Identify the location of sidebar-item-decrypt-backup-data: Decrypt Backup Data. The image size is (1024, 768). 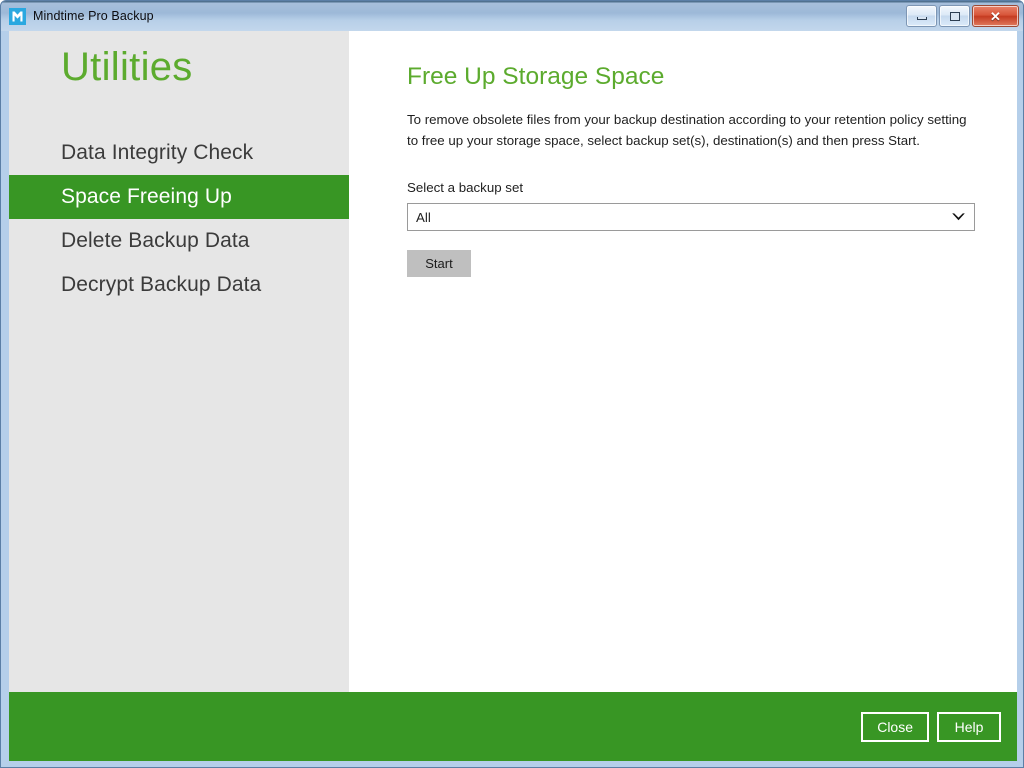
(179, 285).